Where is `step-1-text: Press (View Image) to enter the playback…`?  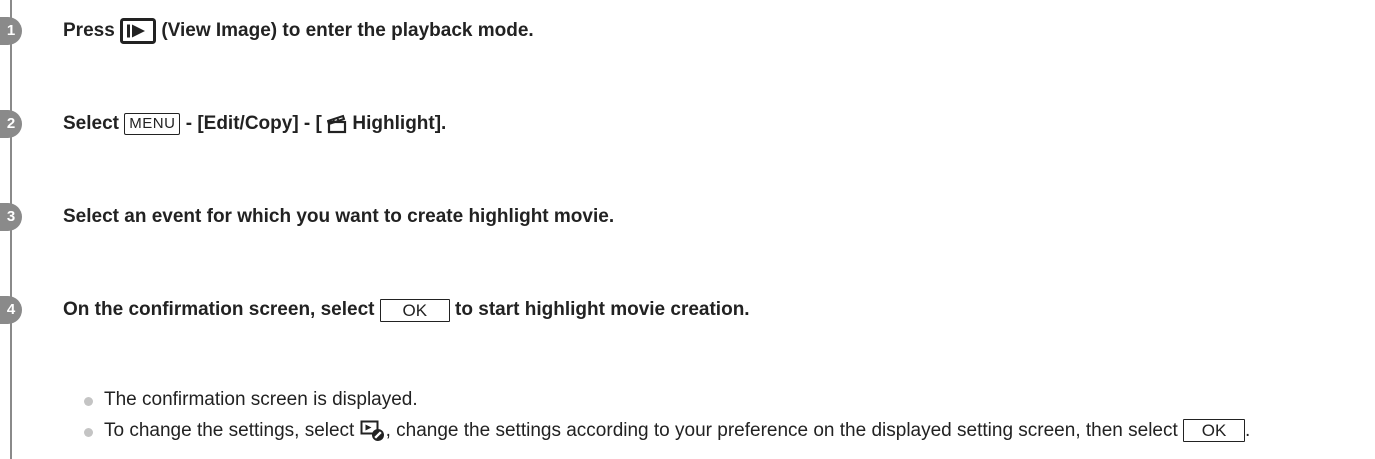 step-1-text: Press (View Image) to enter the playback… is located at coordinates (298, 31).